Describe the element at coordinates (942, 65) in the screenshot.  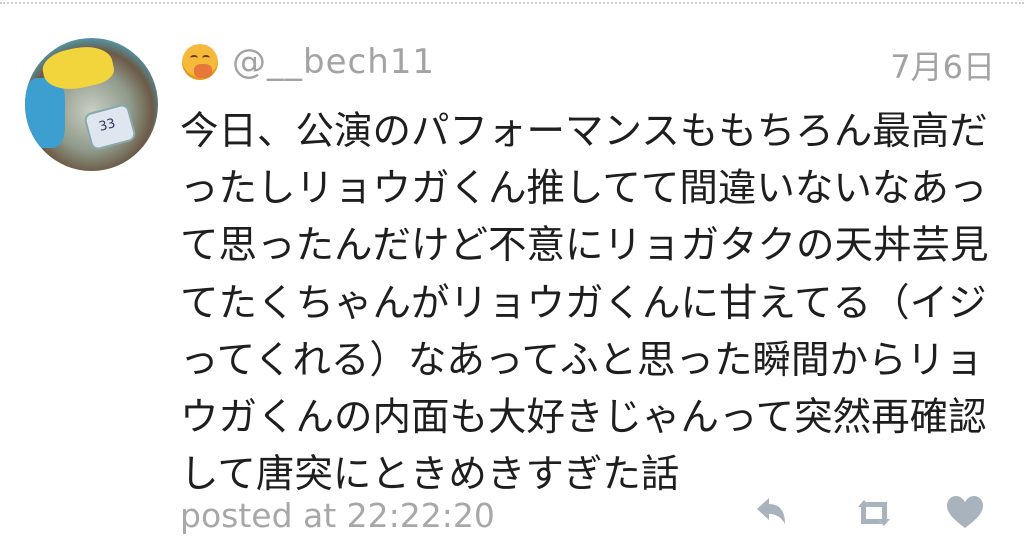
I see `post-date: 7月6日` at that location.